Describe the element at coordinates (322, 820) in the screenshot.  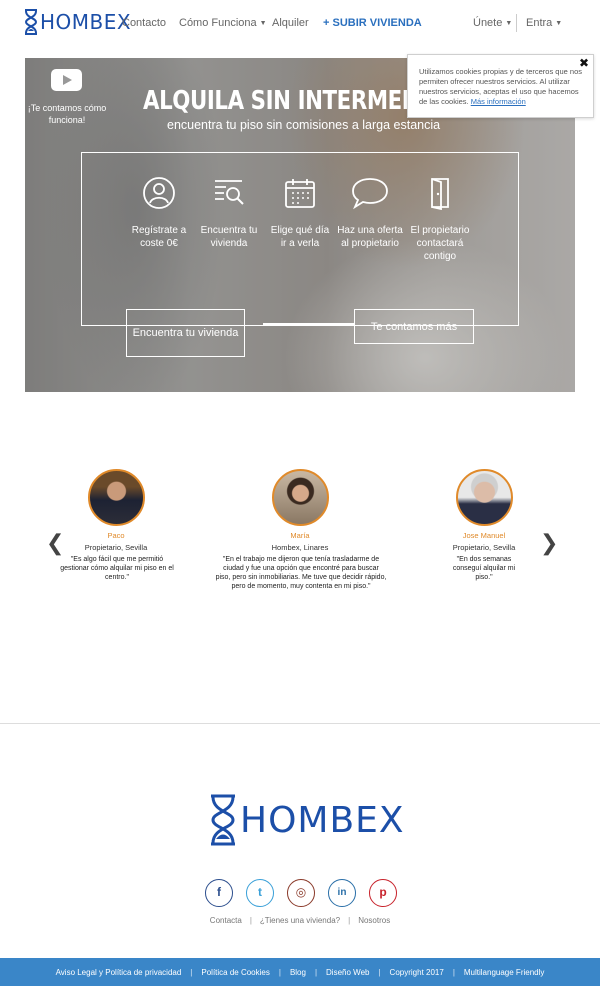
I see `footer-logo-text: HOMBEX` at that location.